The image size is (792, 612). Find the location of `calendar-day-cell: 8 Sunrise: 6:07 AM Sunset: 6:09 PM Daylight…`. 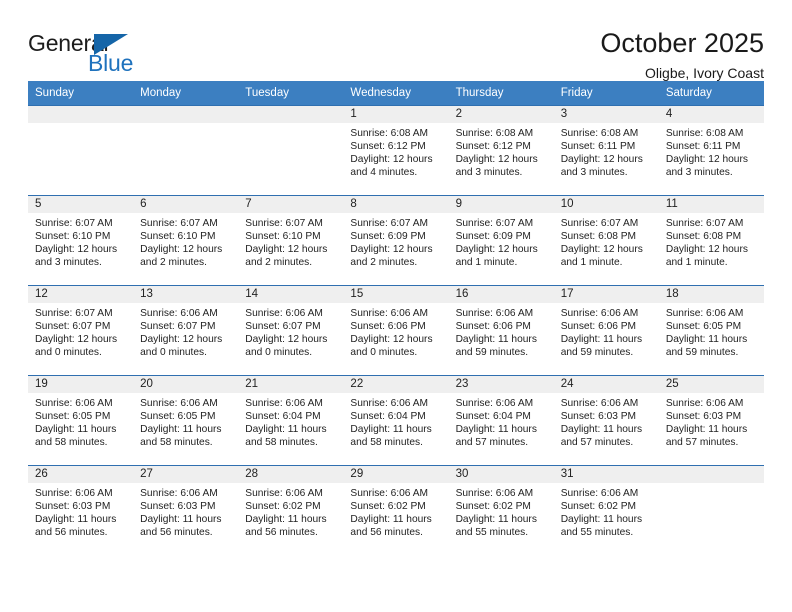

calendar-day-cell: 8 Sunrise: 6:07 AM Sunset: 6:09 PM Daylight… is located at coordinates (396, 240).